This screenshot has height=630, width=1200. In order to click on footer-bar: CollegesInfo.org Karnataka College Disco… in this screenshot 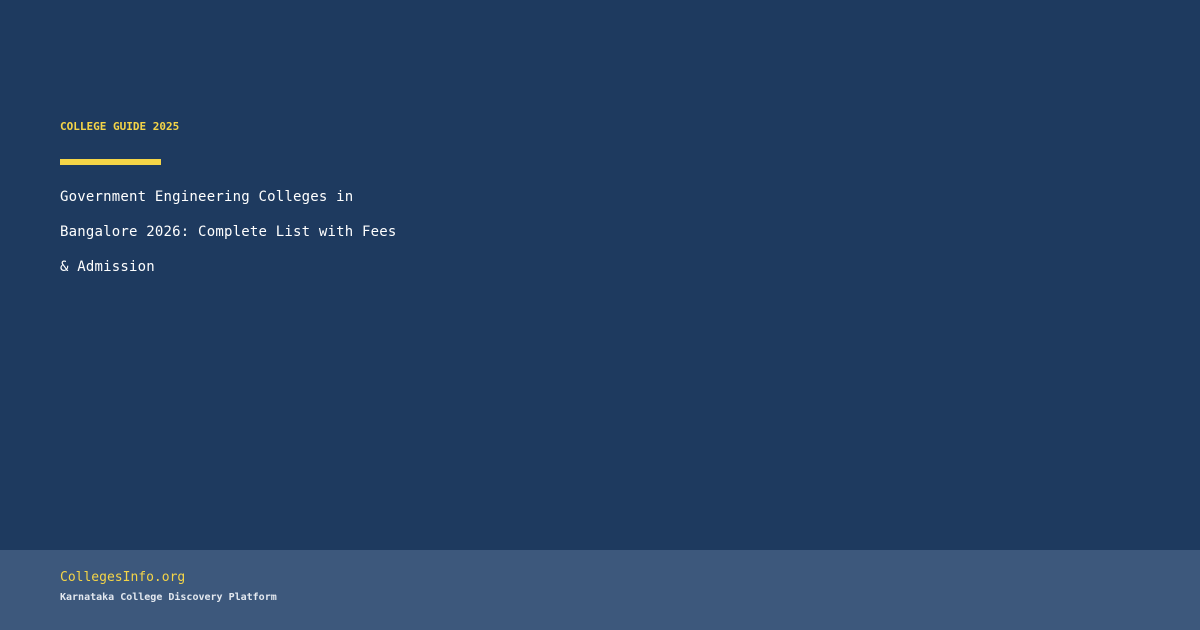, I will do `click(600, 590)`.